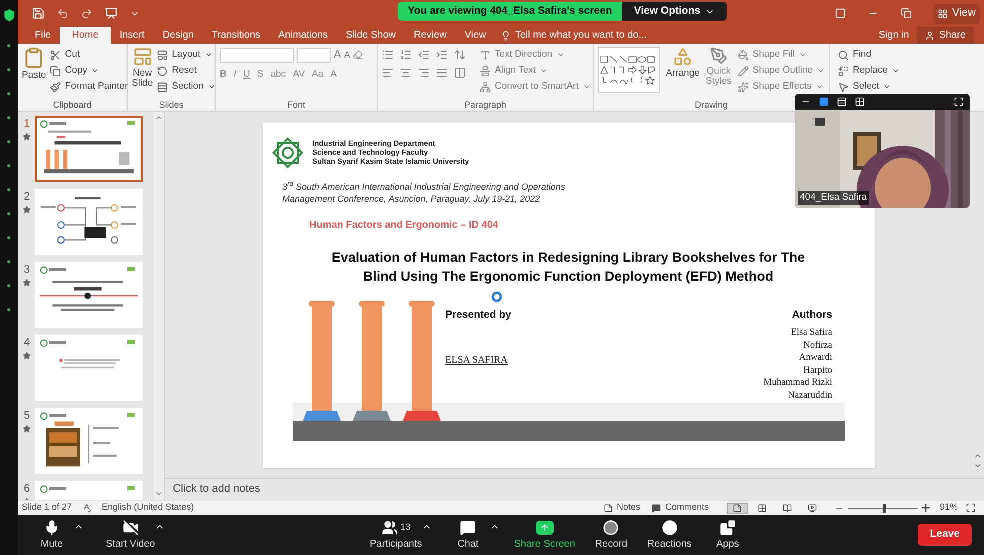 The height and width of the screenshot is (555, 984). I want to click on replace-button: Replace, so click(869, 71).